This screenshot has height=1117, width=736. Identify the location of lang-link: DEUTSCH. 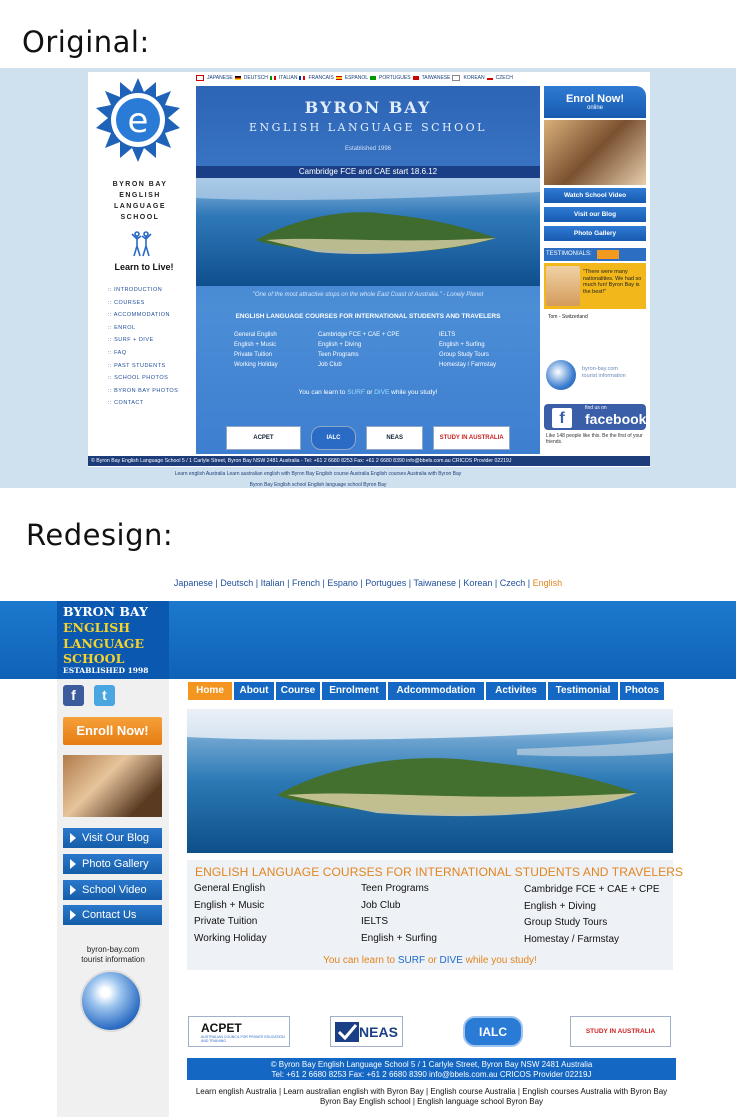
(256, 78).